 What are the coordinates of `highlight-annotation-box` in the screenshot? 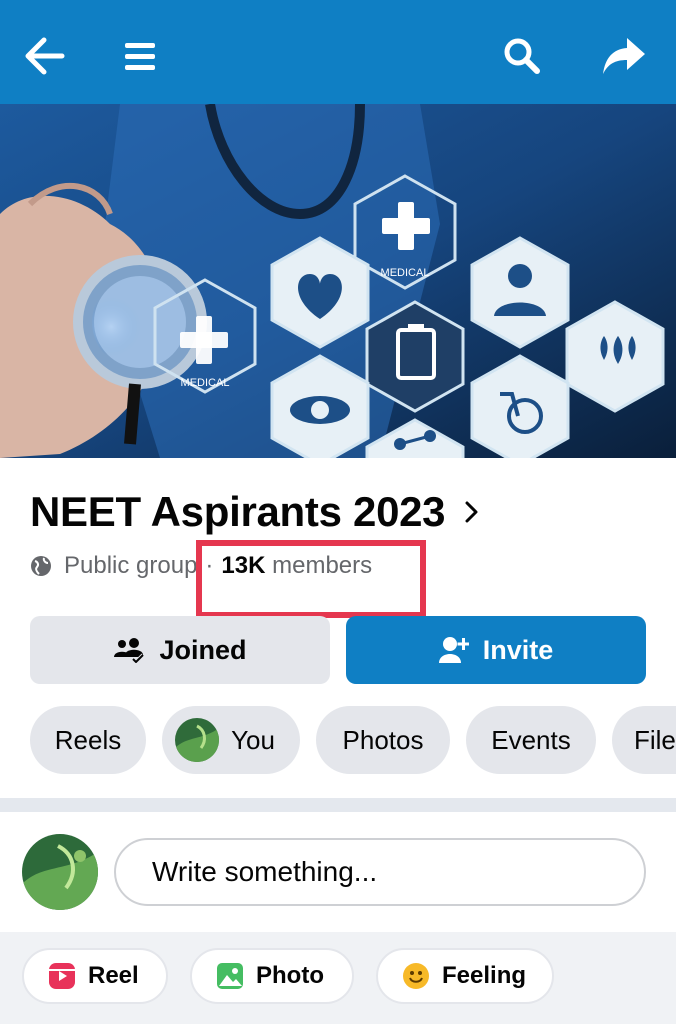 It's located at (311, 579).